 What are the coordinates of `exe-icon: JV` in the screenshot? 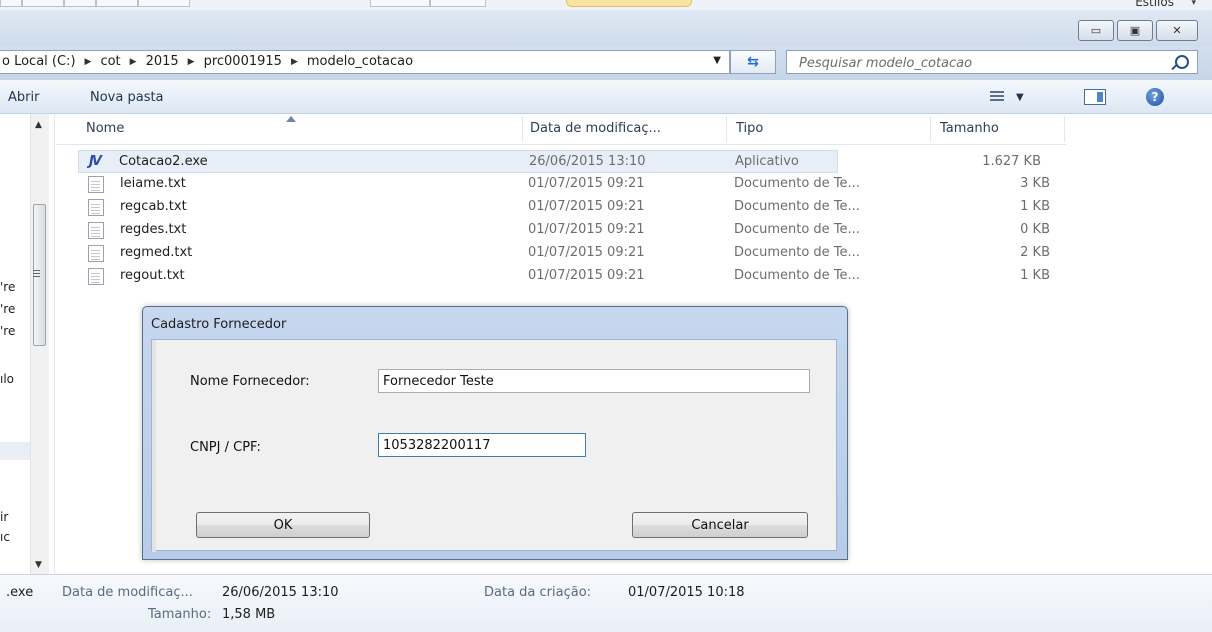 It's located at (95, 161).